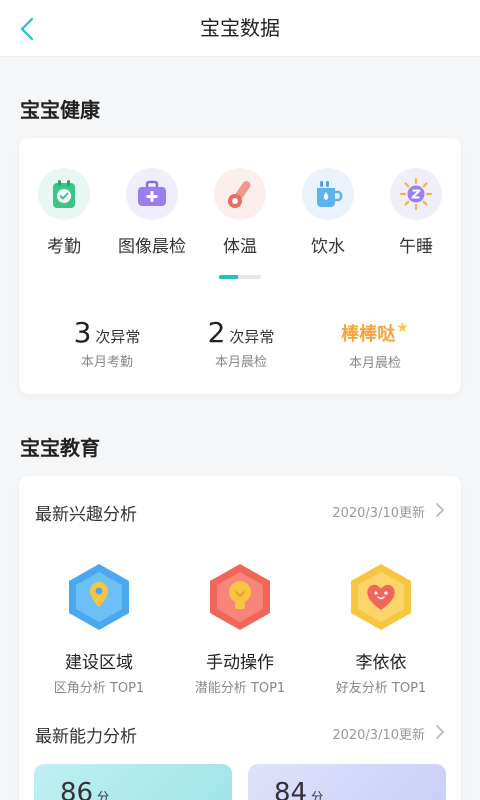 The height and width of the screenshot is (800, 480). Describe the element at coordinates (106, 362) in the screenshot. I see `stat-caption: 本月考勤` at that location.